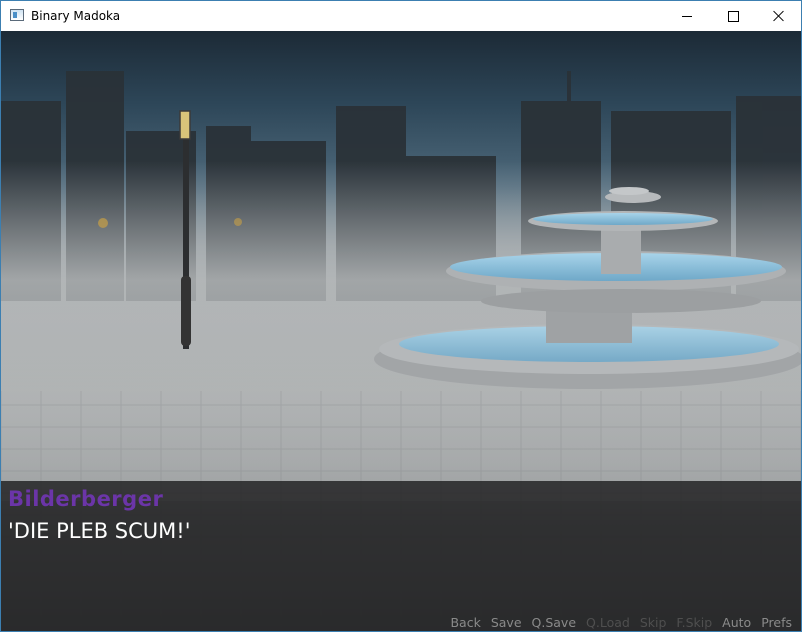 The height and width of the screenshot is (632, 802). I want to click on window-title: Binary Madoka, so click(76, 16).